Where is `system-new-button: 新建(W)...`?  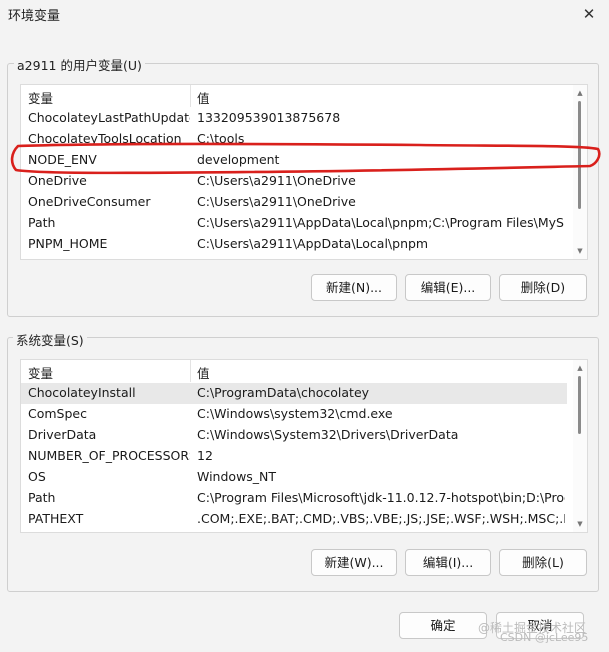
system-new-button: 新建(W)... is located at coordinates (354, 562).